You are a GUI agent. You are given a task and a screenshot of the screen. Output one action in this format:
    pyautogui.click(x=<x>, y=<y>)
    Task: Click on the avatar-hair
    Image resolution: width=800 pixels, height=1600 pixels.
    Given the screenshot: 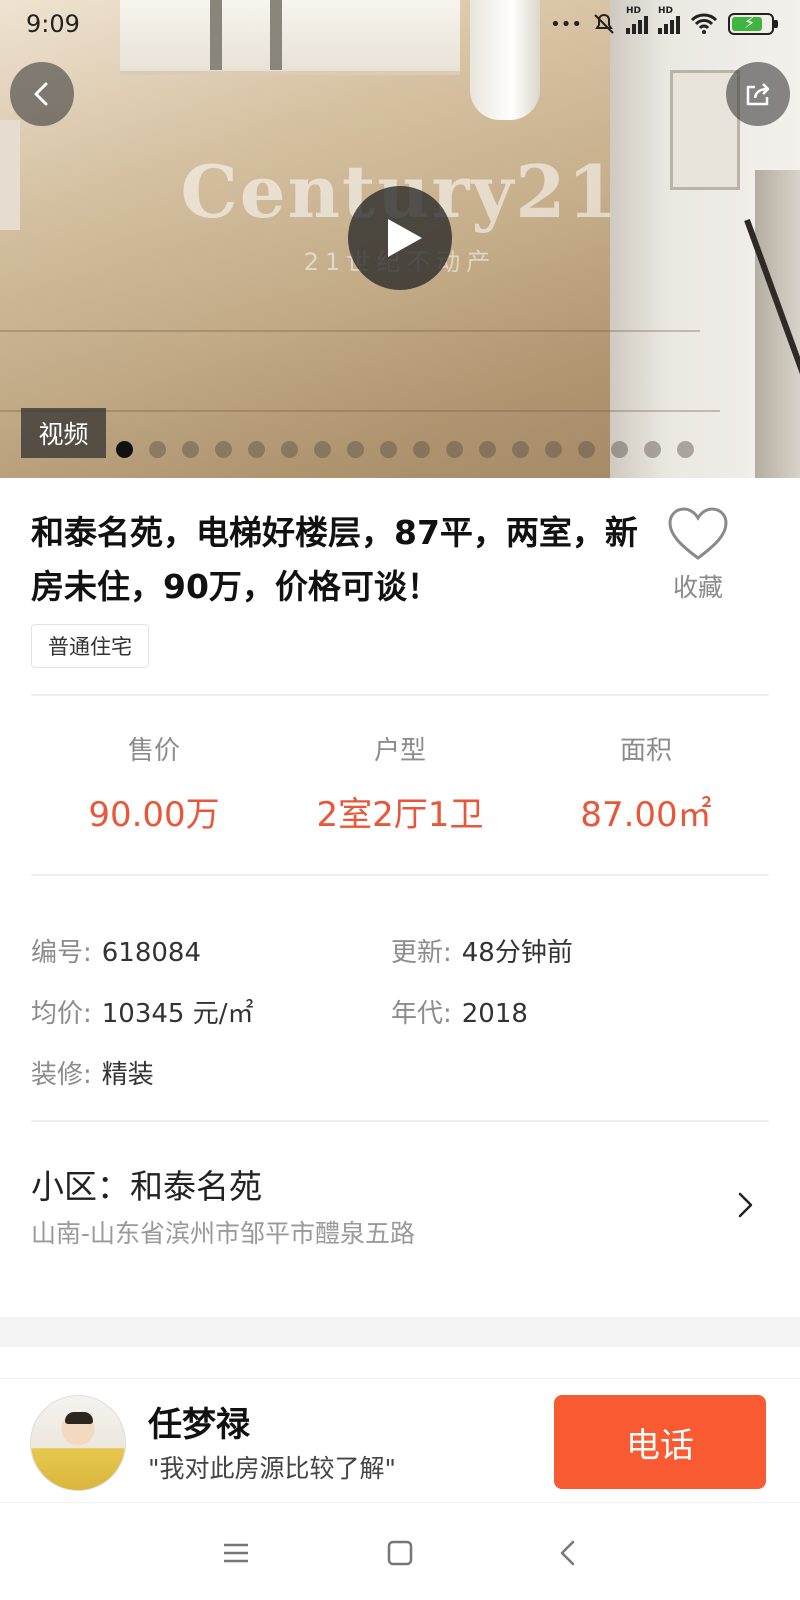 What is the action you would take?
    pyautogui.click(x=79, y=1418)
    